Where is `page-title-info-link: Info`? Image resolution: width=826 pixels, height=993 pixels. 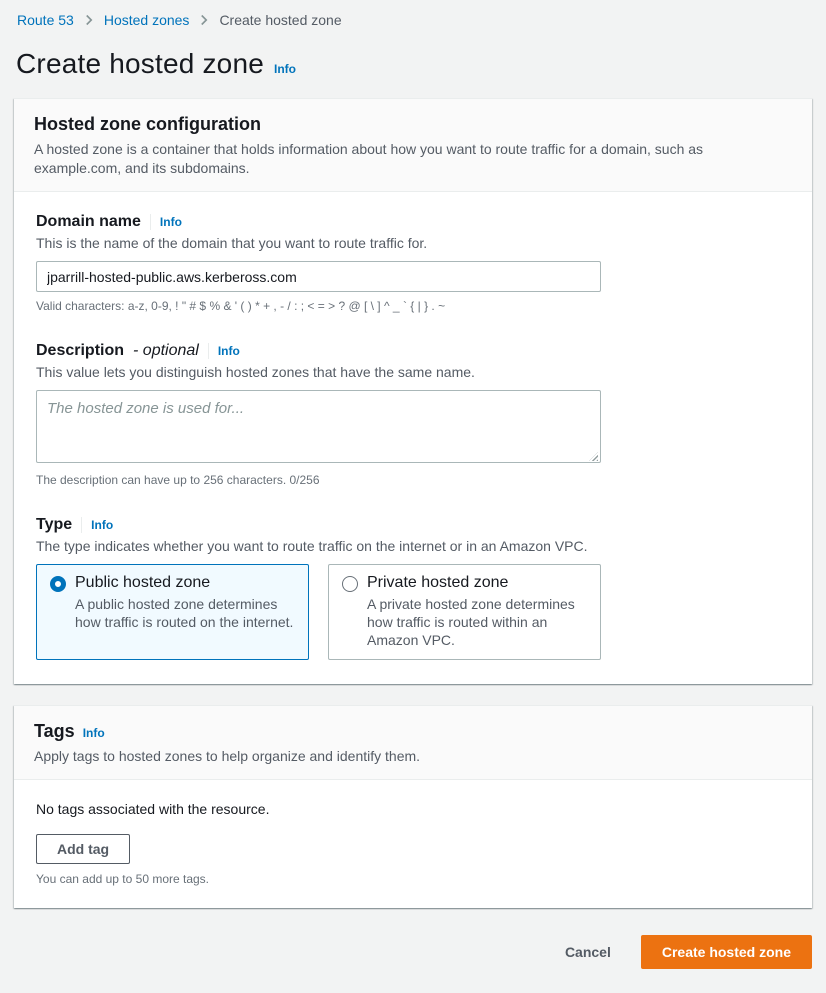
page-title-info-link: Info is located at coordinates (285, 69).